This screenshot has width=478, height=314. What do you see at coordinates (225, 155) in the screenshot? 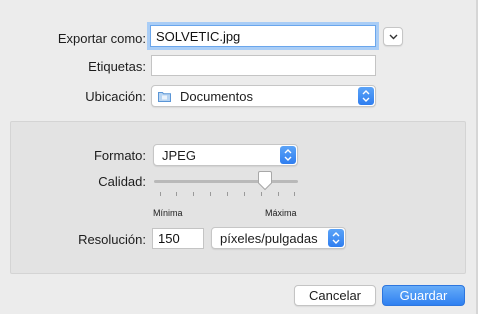
I see `format-popup: JPEG` at bounding box center [225, 155].